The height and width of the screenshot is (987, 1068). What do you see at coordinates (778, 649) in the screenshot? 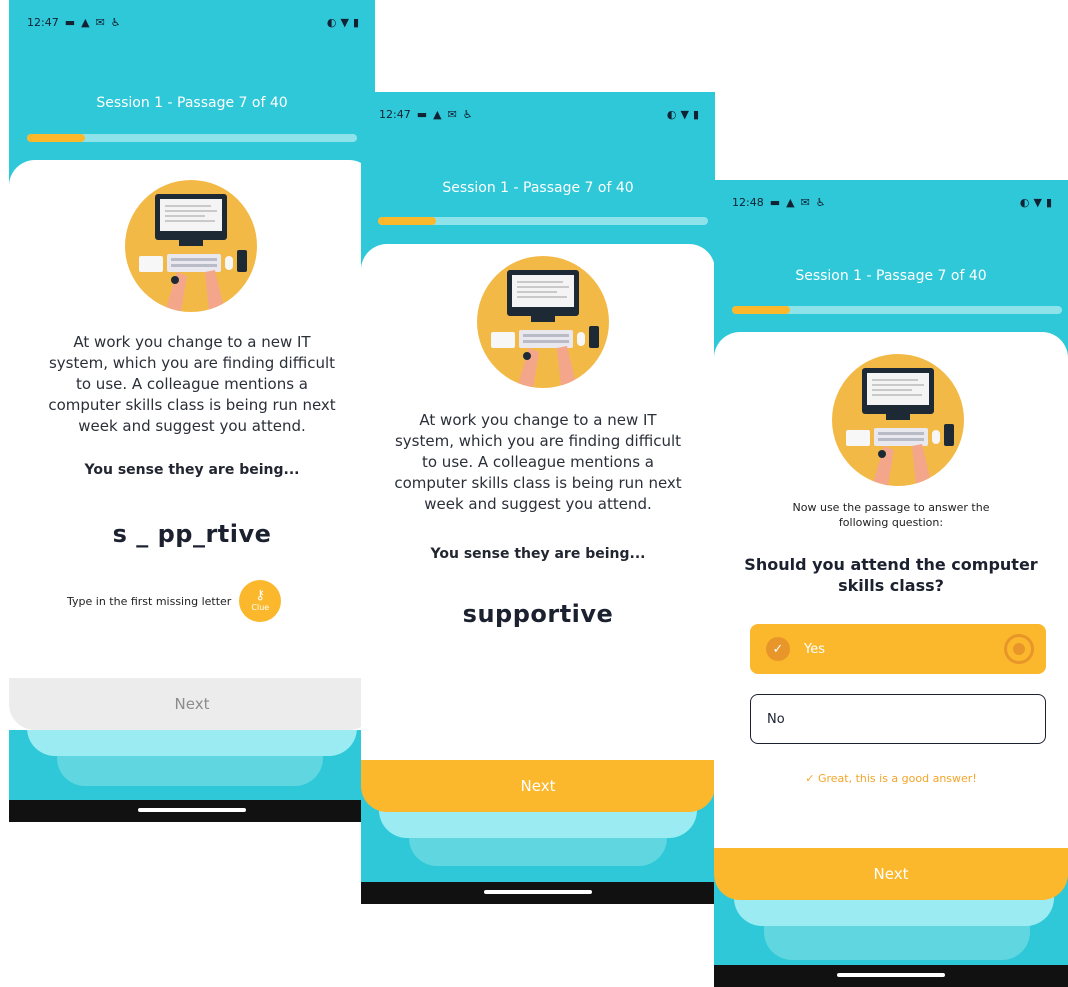
I see `check-icon: ✓` at bounding box center [778, 649].